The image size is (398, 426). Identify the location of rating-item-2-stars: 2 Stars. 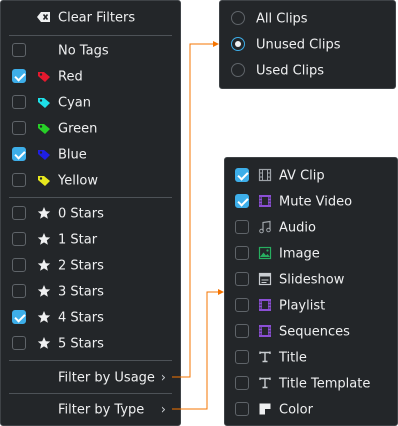
(90, 266).